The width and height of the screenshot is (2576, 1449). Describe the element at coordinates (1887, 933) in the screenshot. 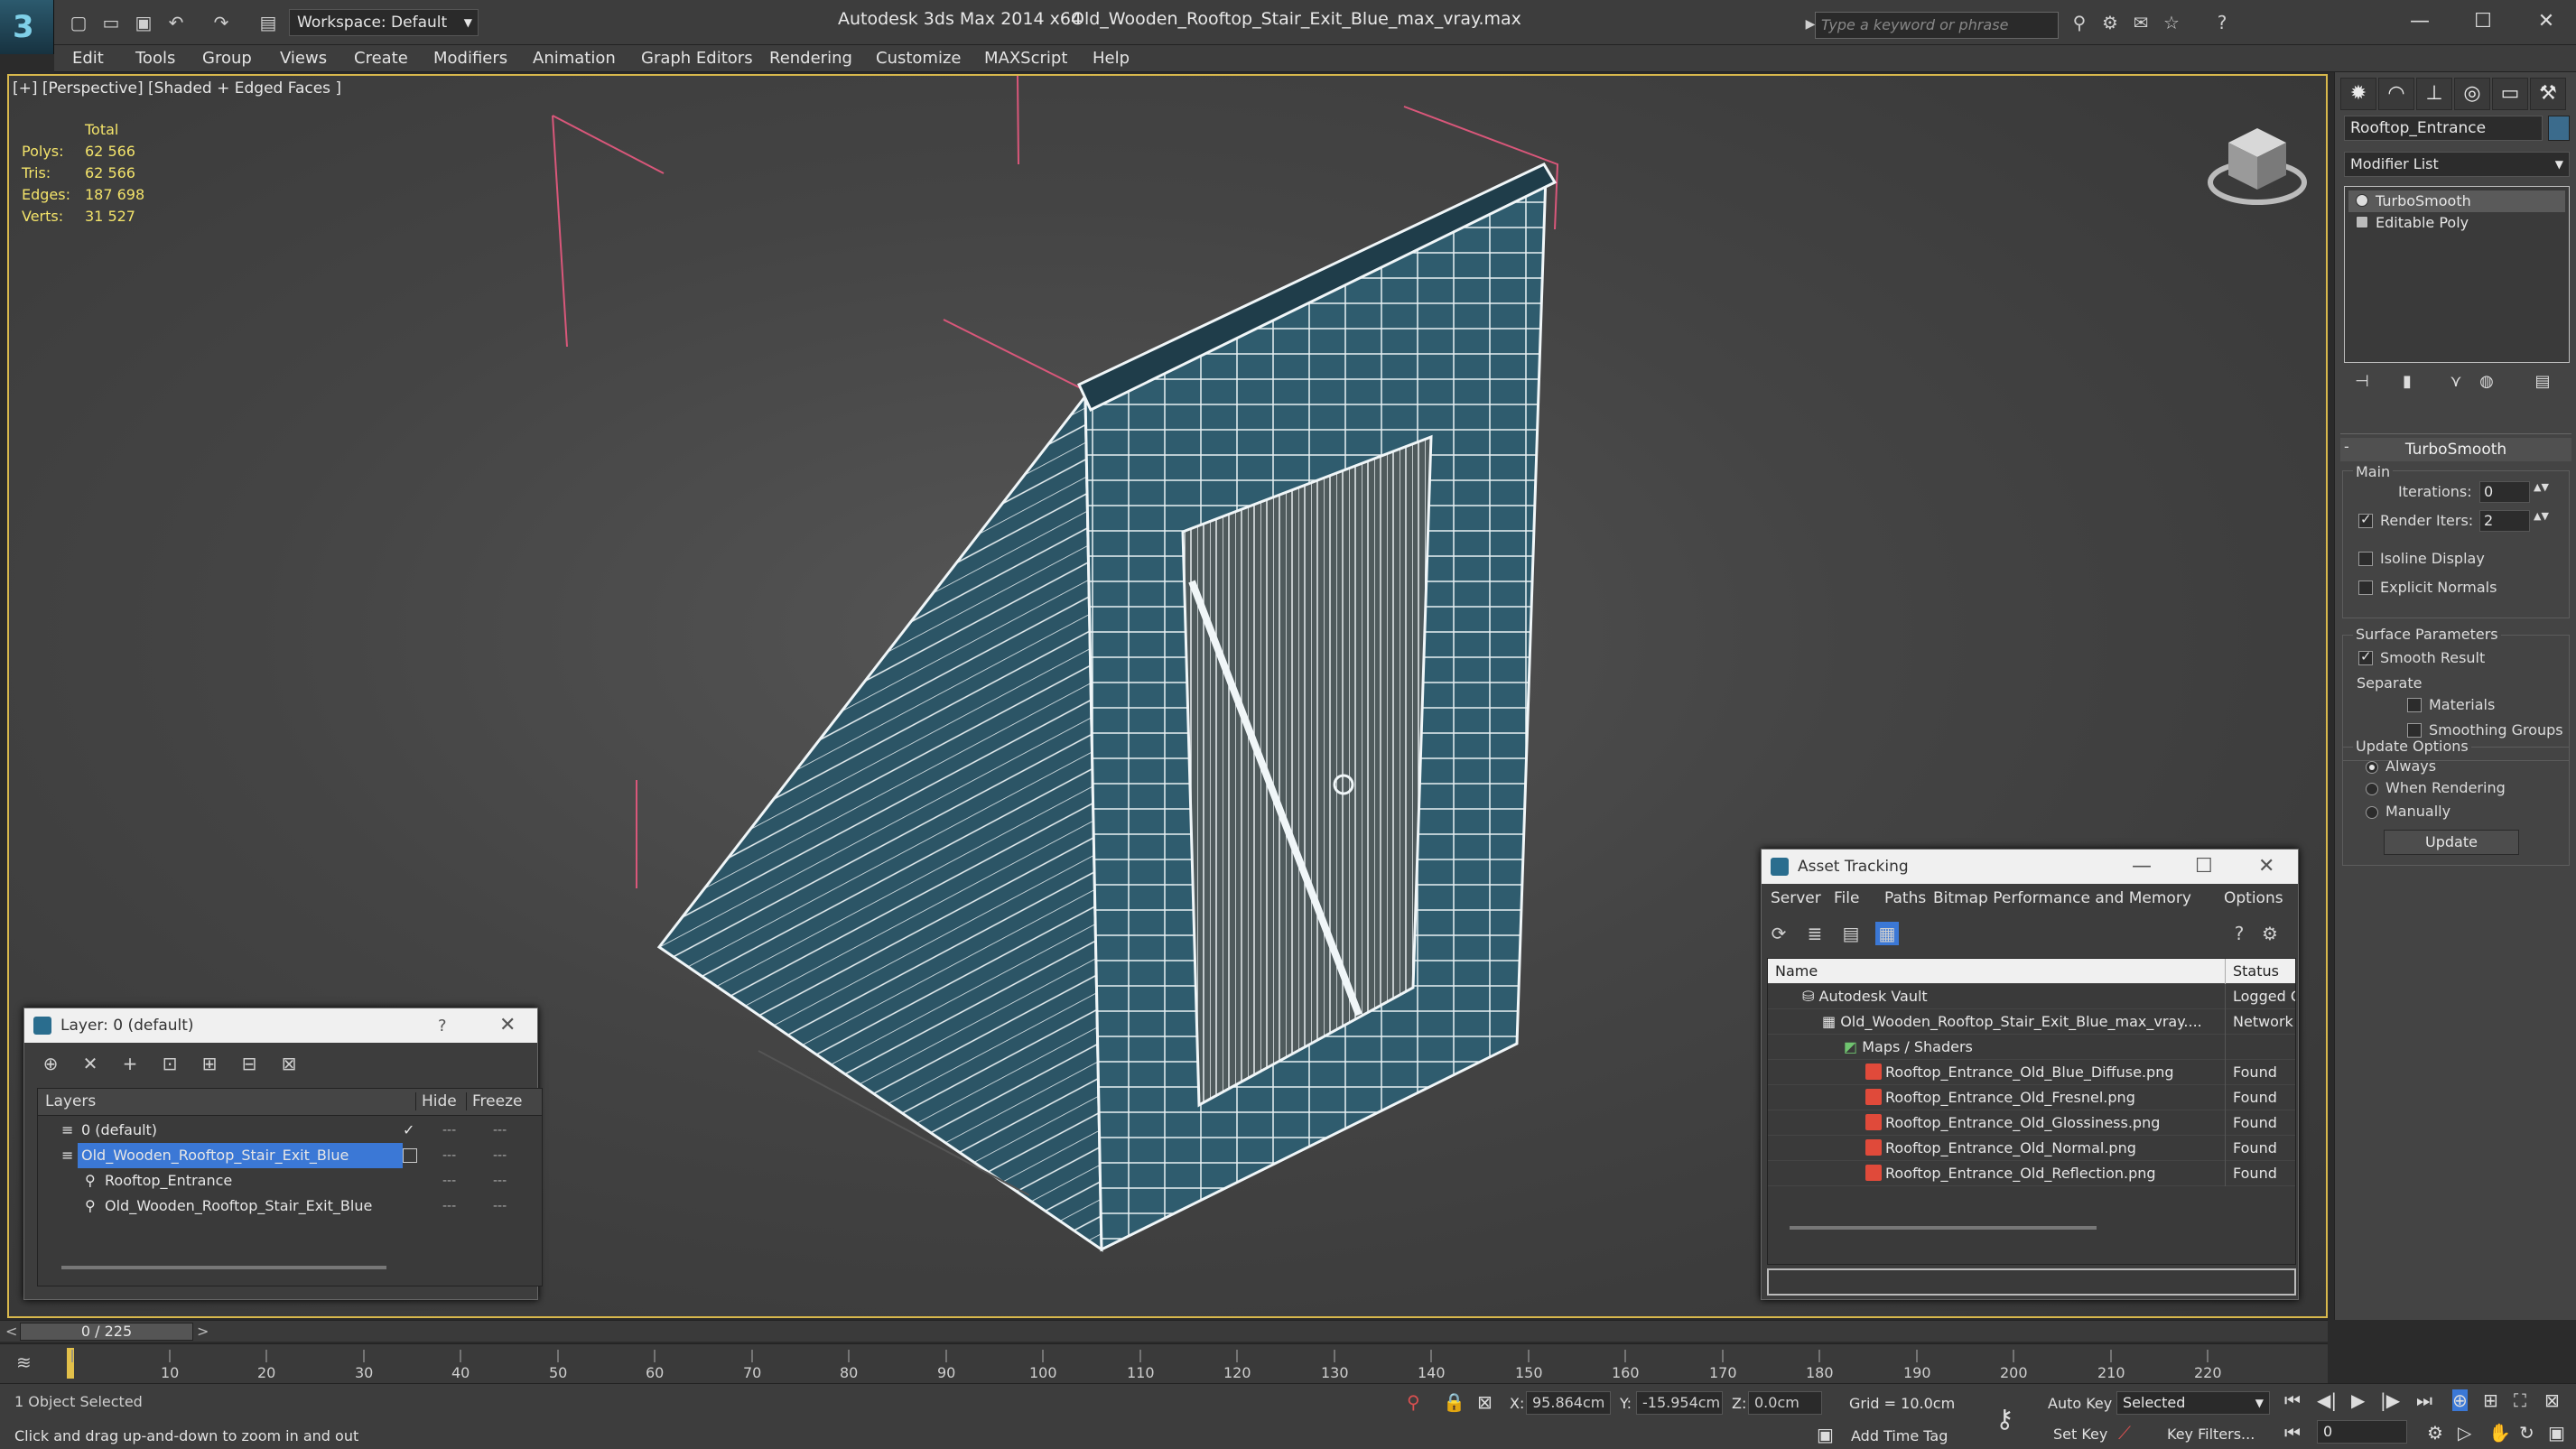

I see `table-view-icon: ▦` at that location.